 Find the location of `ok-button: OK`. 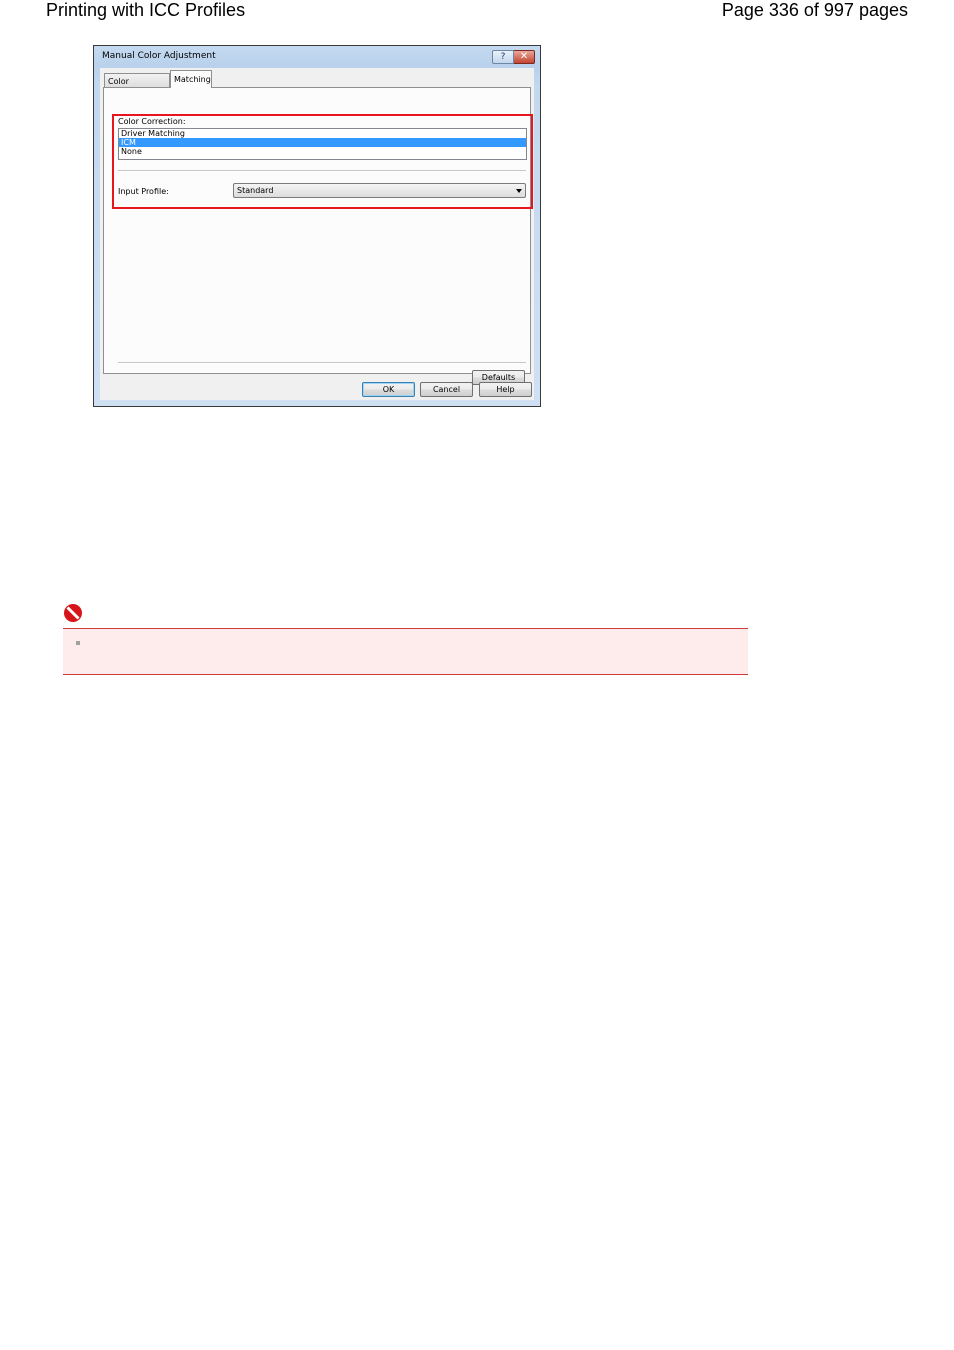

ok-button: OK is located at coordinates (388, 389).